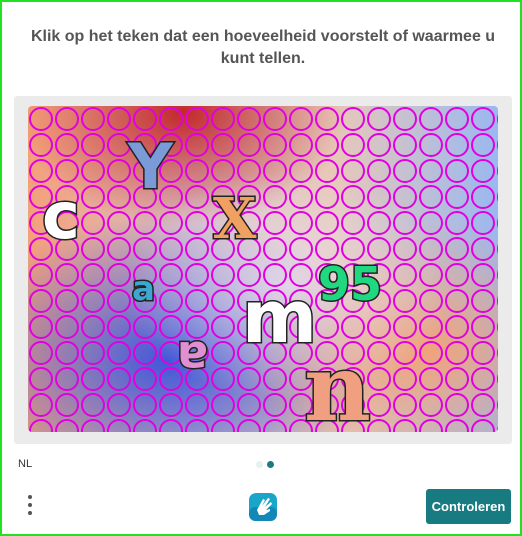  What do you see at coordinates (25, 464) in the screenshot?
I see `language-selector: NL` at bounding box center [25, 464].